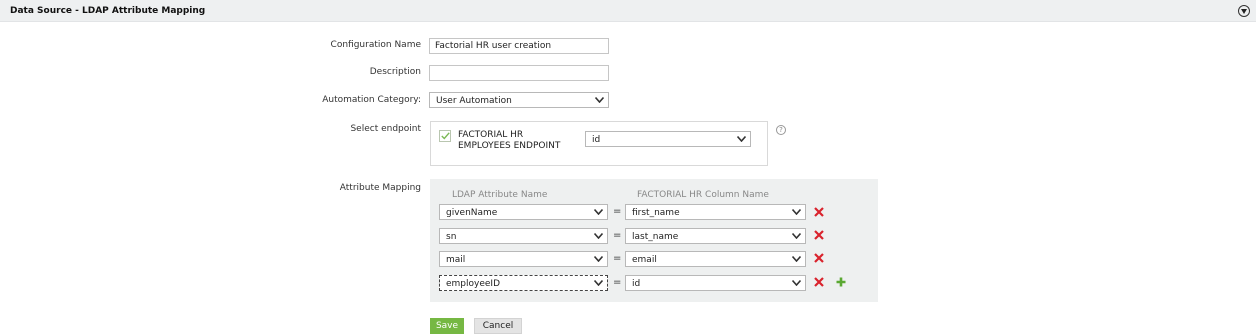 This screenshot has height=334, width=1256. What do you see at coordinates (781, 130) in the screenshot?
I see `help-icon: ?` at bounding box center [781, 130].